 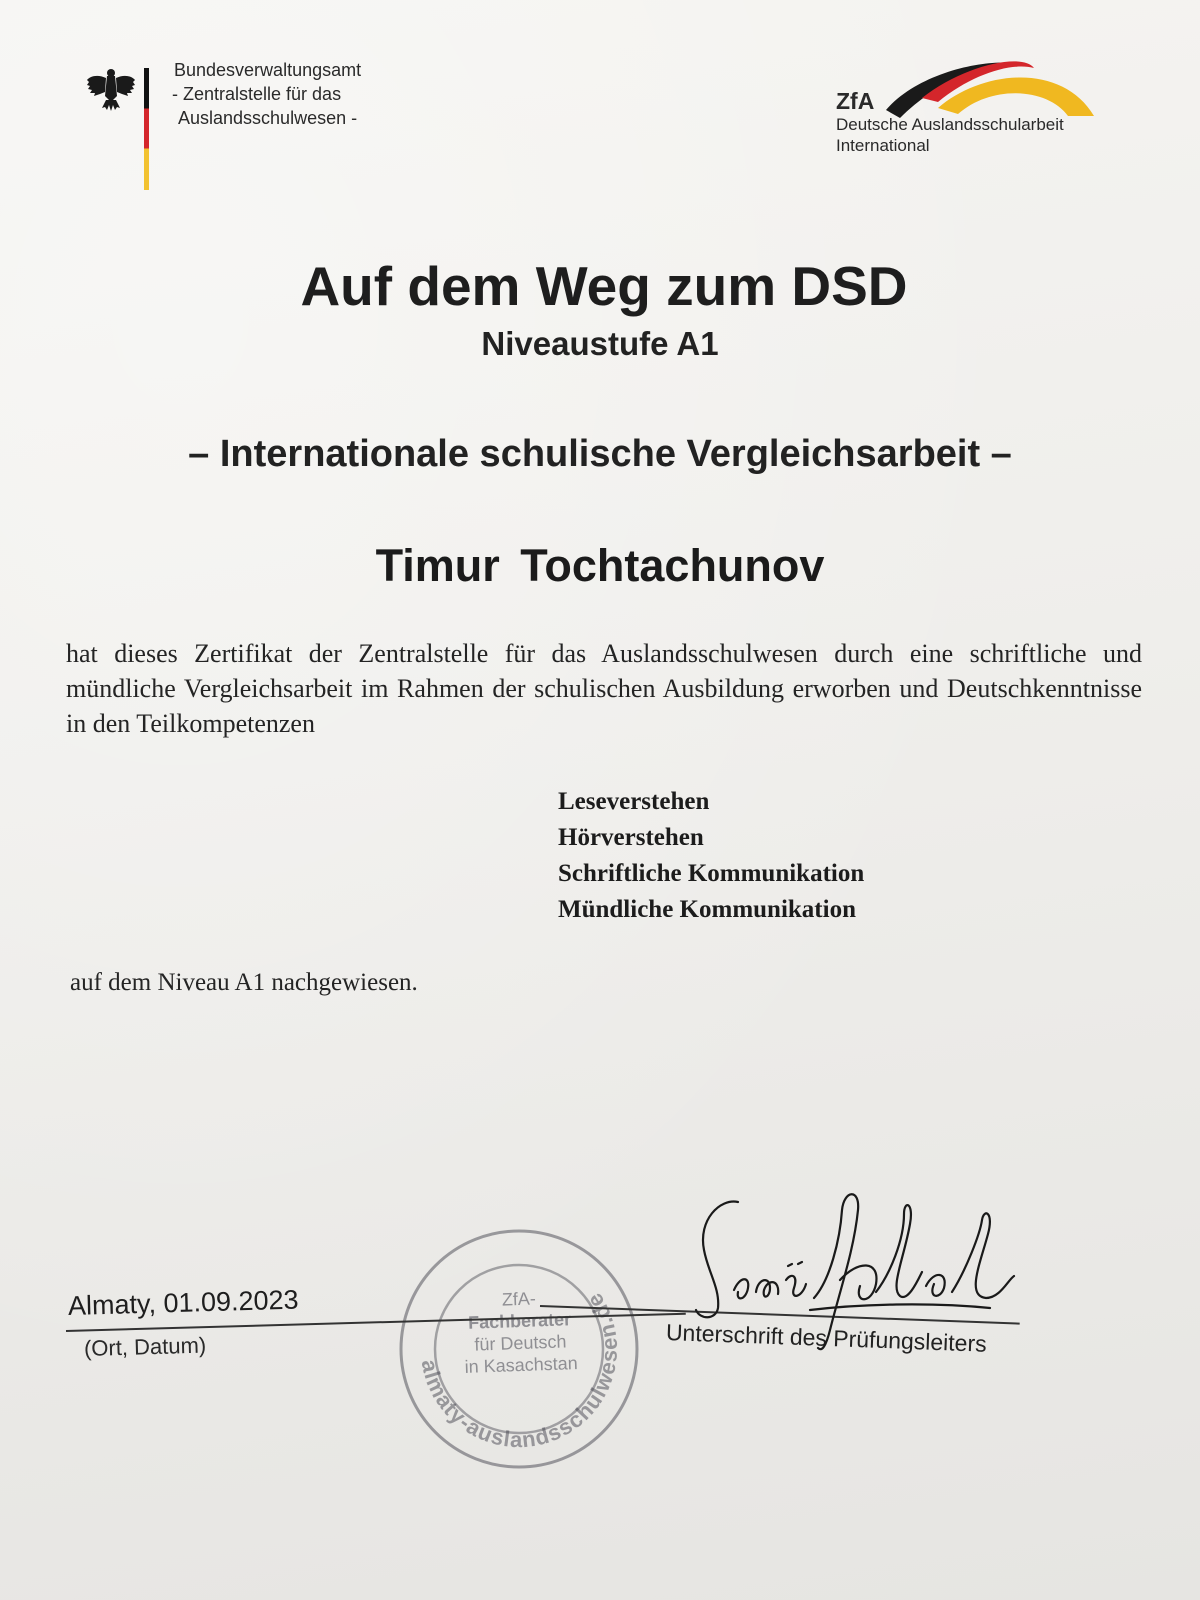 I want to click on german-flag-bar, so click(x=146, y=129).